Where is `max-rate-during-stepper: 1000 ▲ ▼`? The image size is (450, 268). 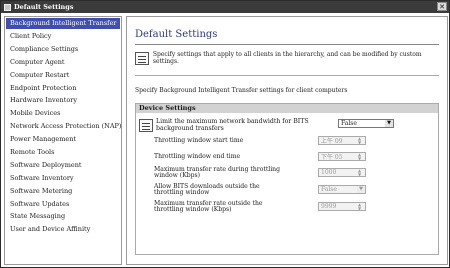 max-rate-during-stepper: 1000 ▲ ▼ is located at coordinates (342, 172).